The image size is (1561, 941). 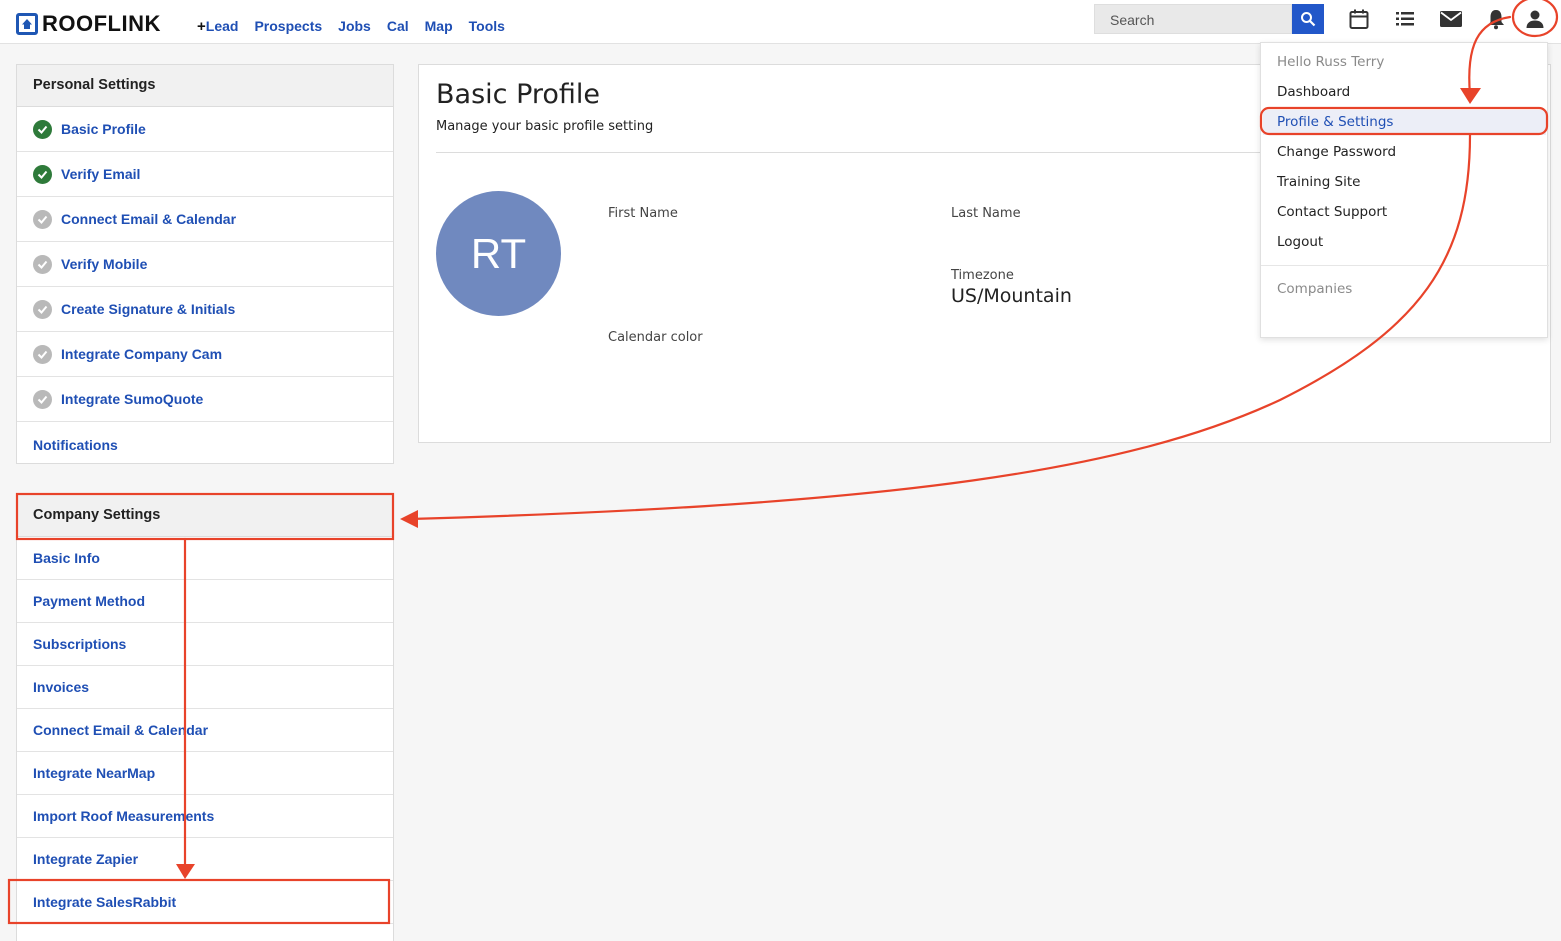 What do you see at coordinates (1405, 265) in the screenshot?
I see `menu-divider` at bounding box center [1405, 265].